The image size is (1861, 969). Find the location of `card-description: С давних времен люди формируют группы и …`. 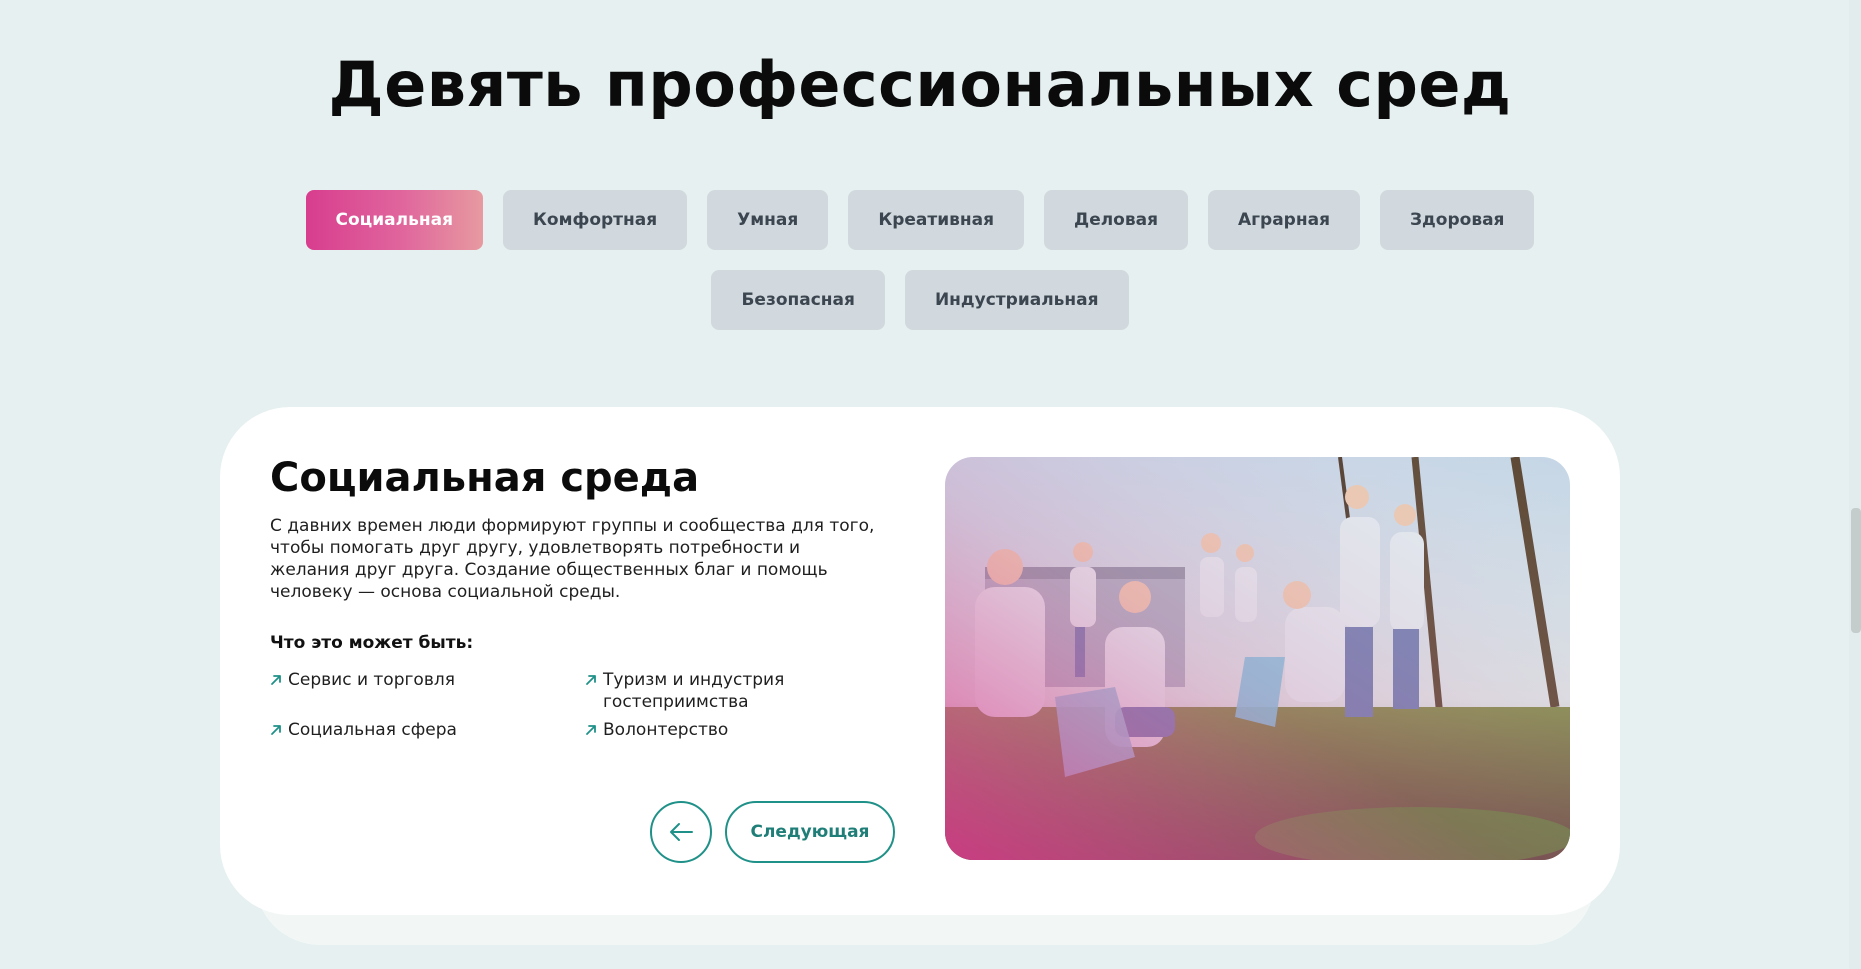

card-description: С давних времен люди формируют группы и … is located at coordinates (572, 559).